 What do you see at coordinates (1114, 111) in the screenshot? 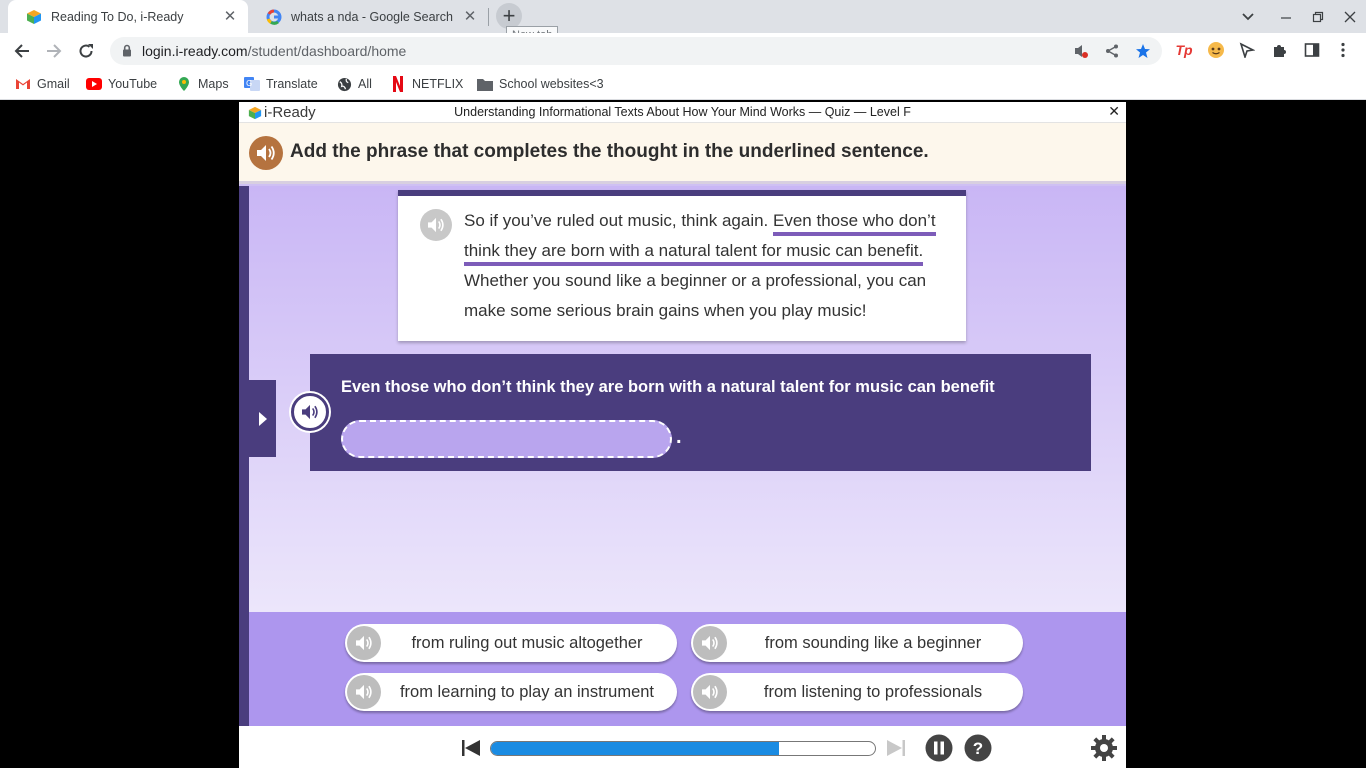
I see `lesson-close-icon: ✕` at bounding box center [1114, 111].